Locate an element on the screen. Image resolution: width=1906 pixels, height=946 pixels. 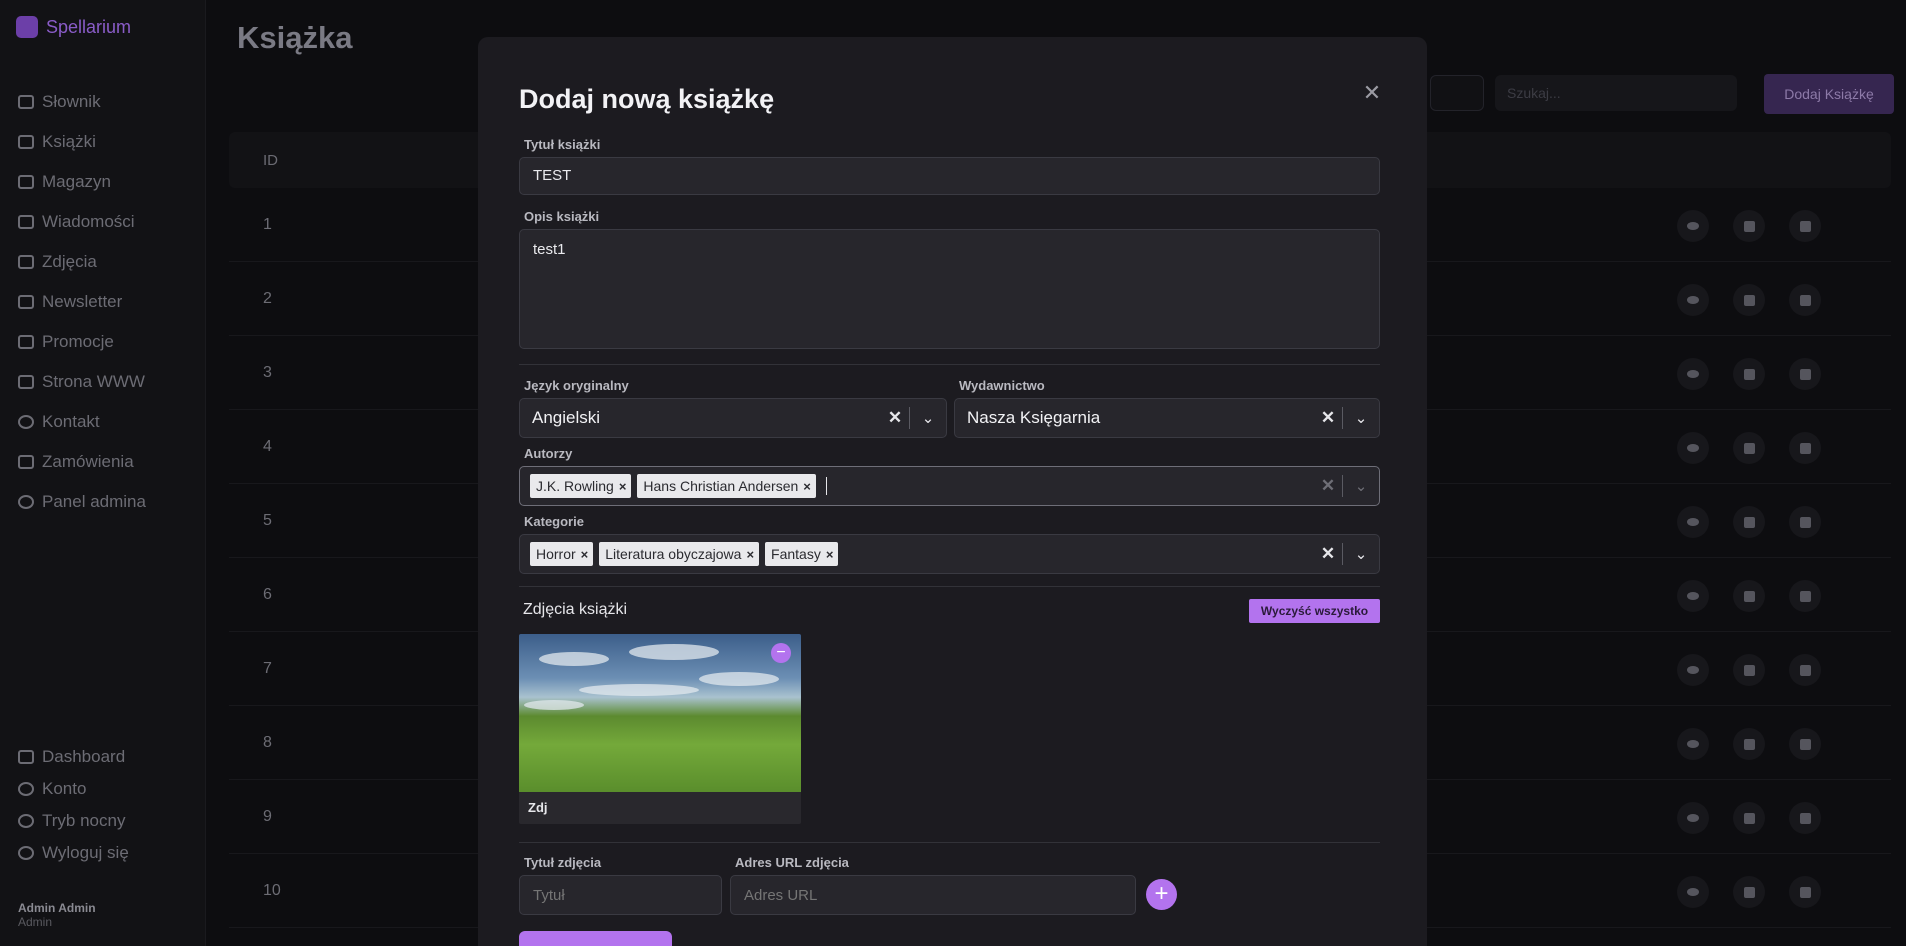
admin-icon is located at coordinates (26, 502).